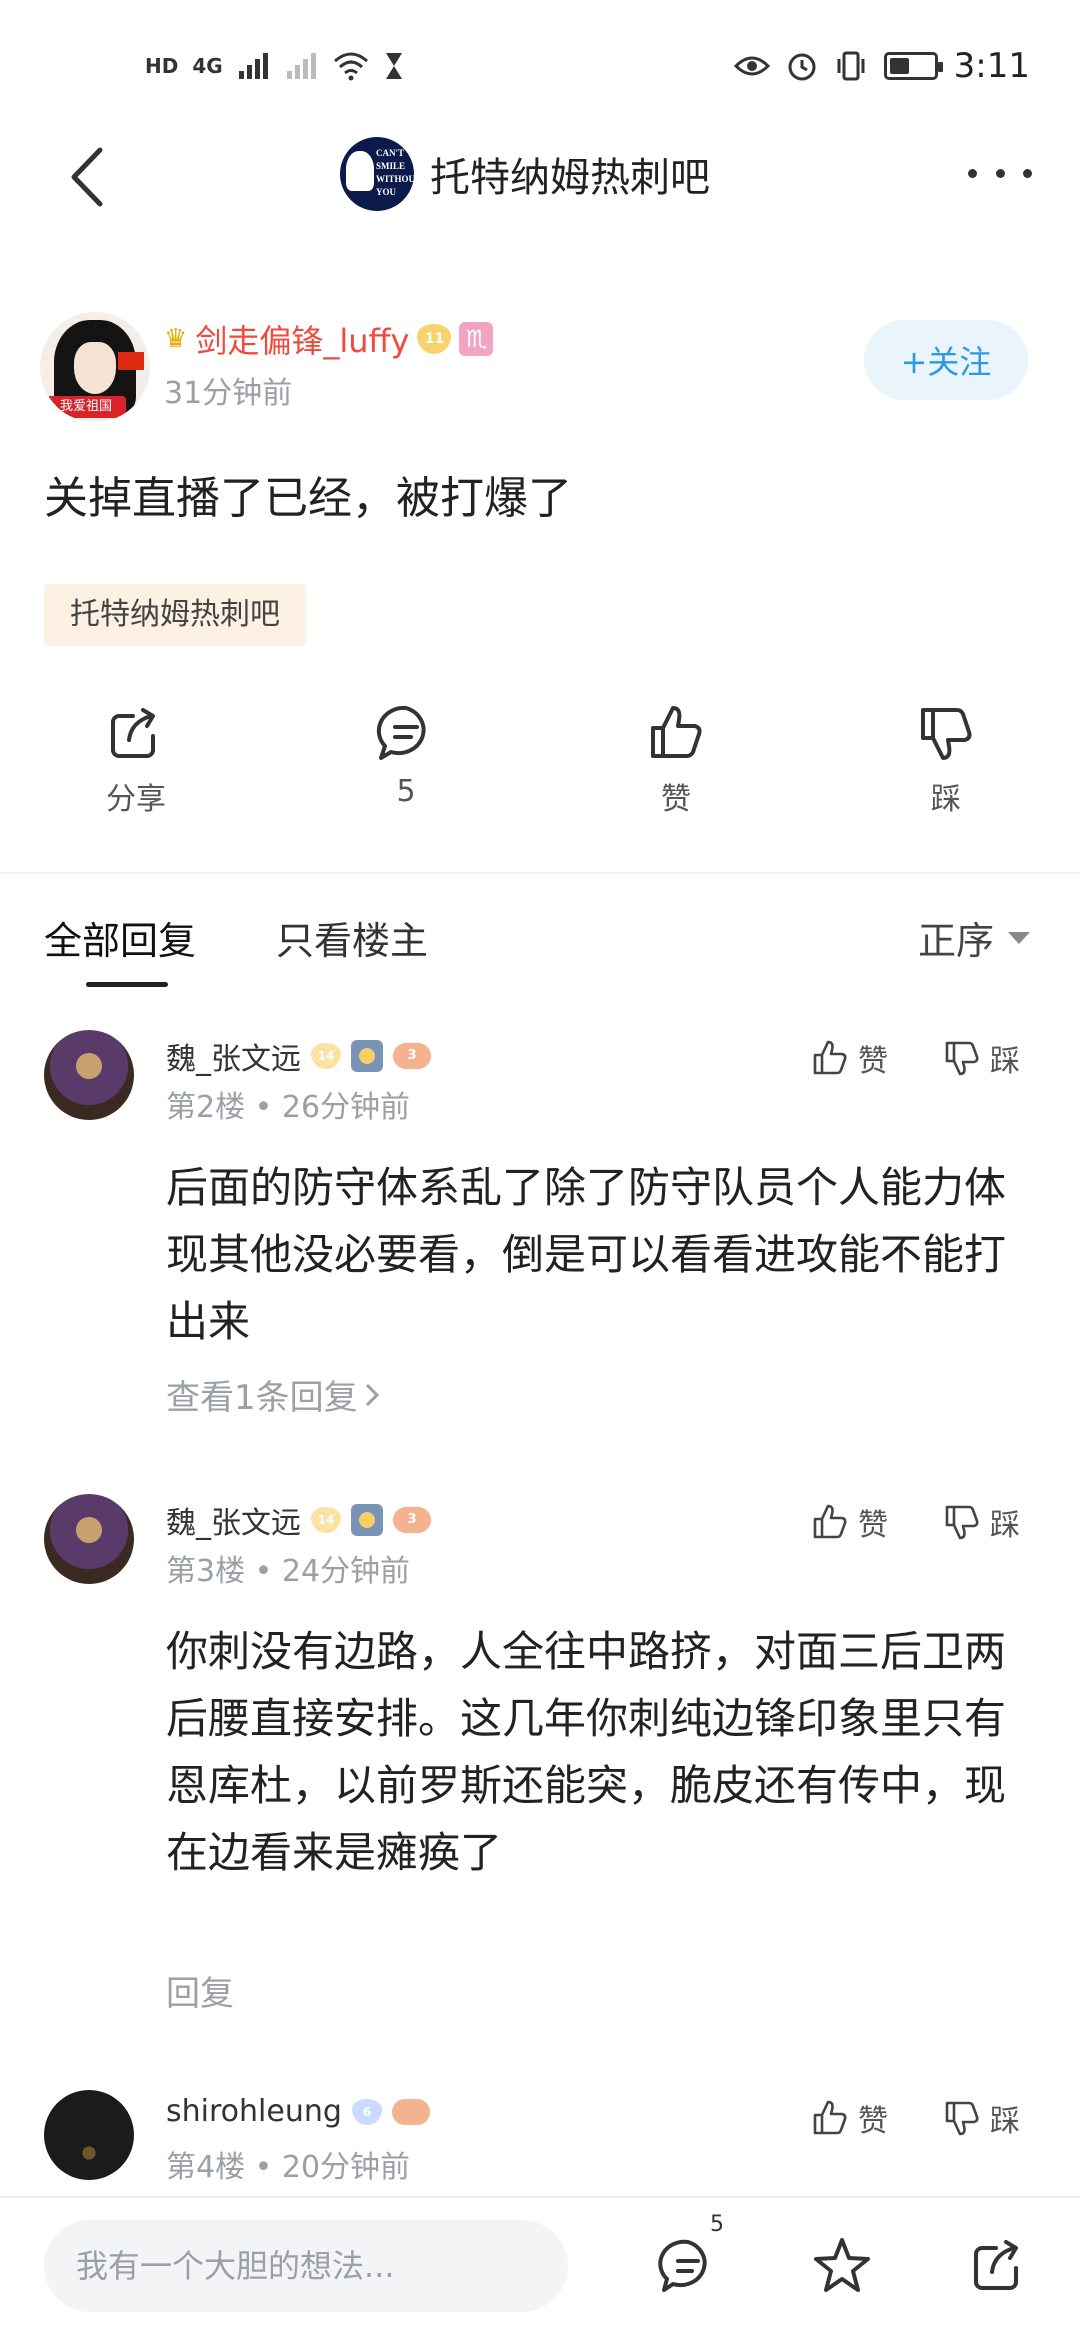 The height and width of the screenshot is (2340, 1080). What do you see at coordinates (395, 173) in the screenshot?
I see `forum-logo-text: CAN'T SMILE WITHOUT YOU` at bounding box center [395, 173].